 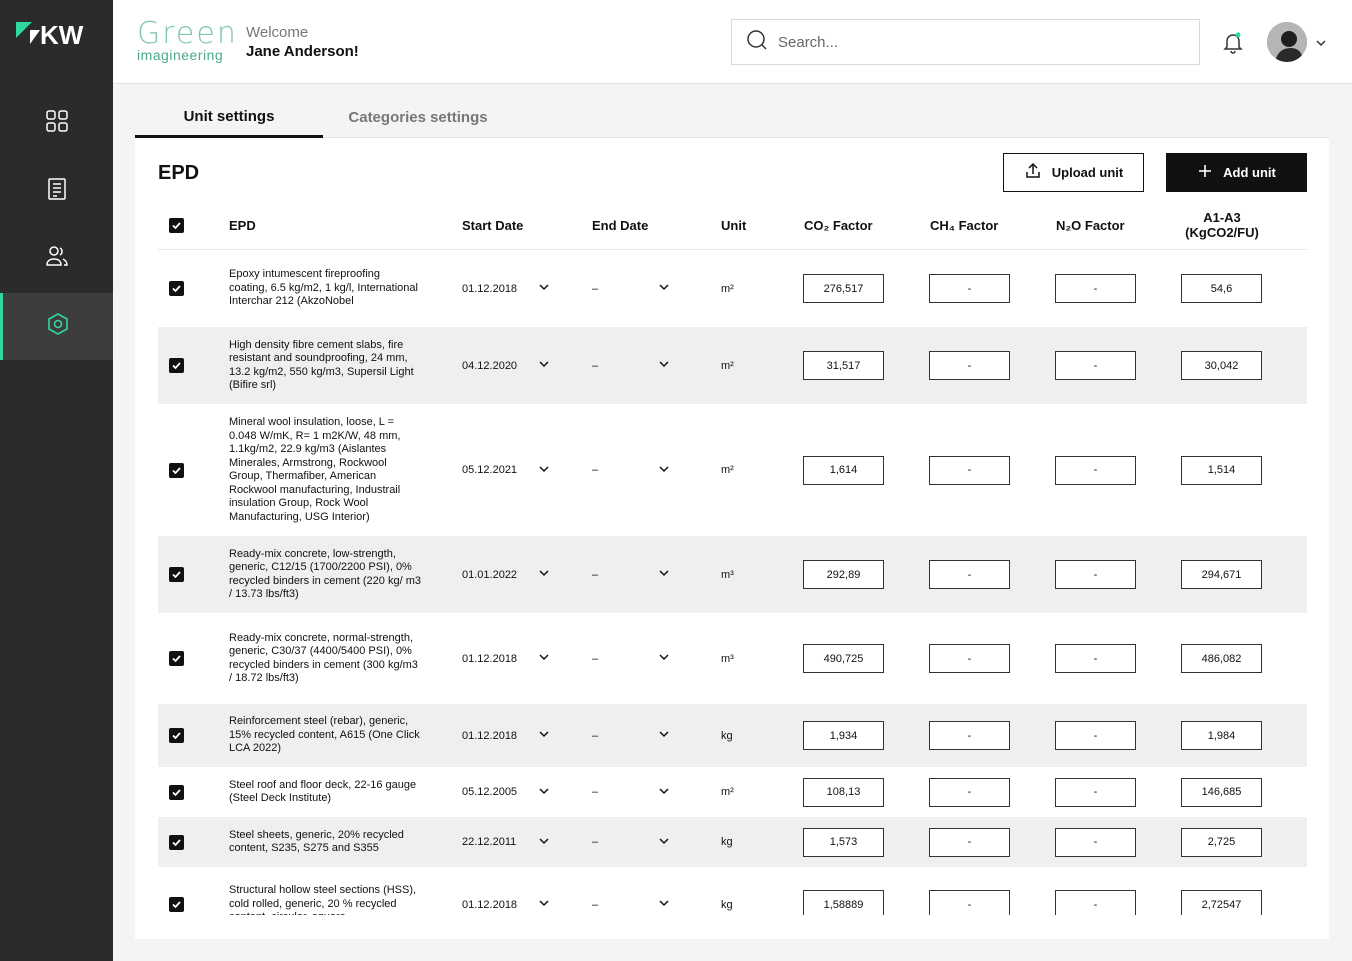 What do you see at coordinates (418, 117) in the screenshot?
I see `tab-categories-settings: Categories settings` at bounding box center [418, 117].